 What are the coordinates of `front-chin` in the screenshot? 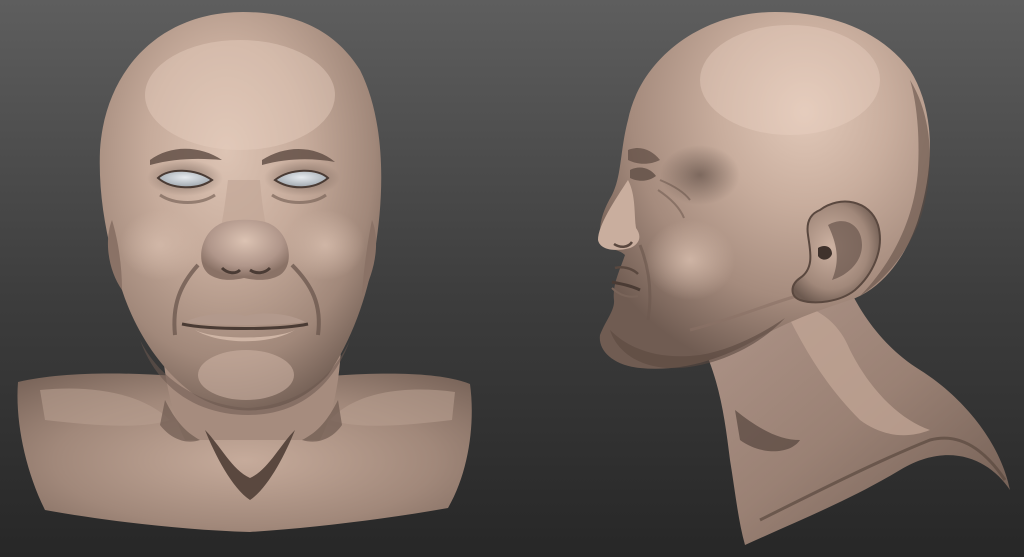 It's located at (246, 375).